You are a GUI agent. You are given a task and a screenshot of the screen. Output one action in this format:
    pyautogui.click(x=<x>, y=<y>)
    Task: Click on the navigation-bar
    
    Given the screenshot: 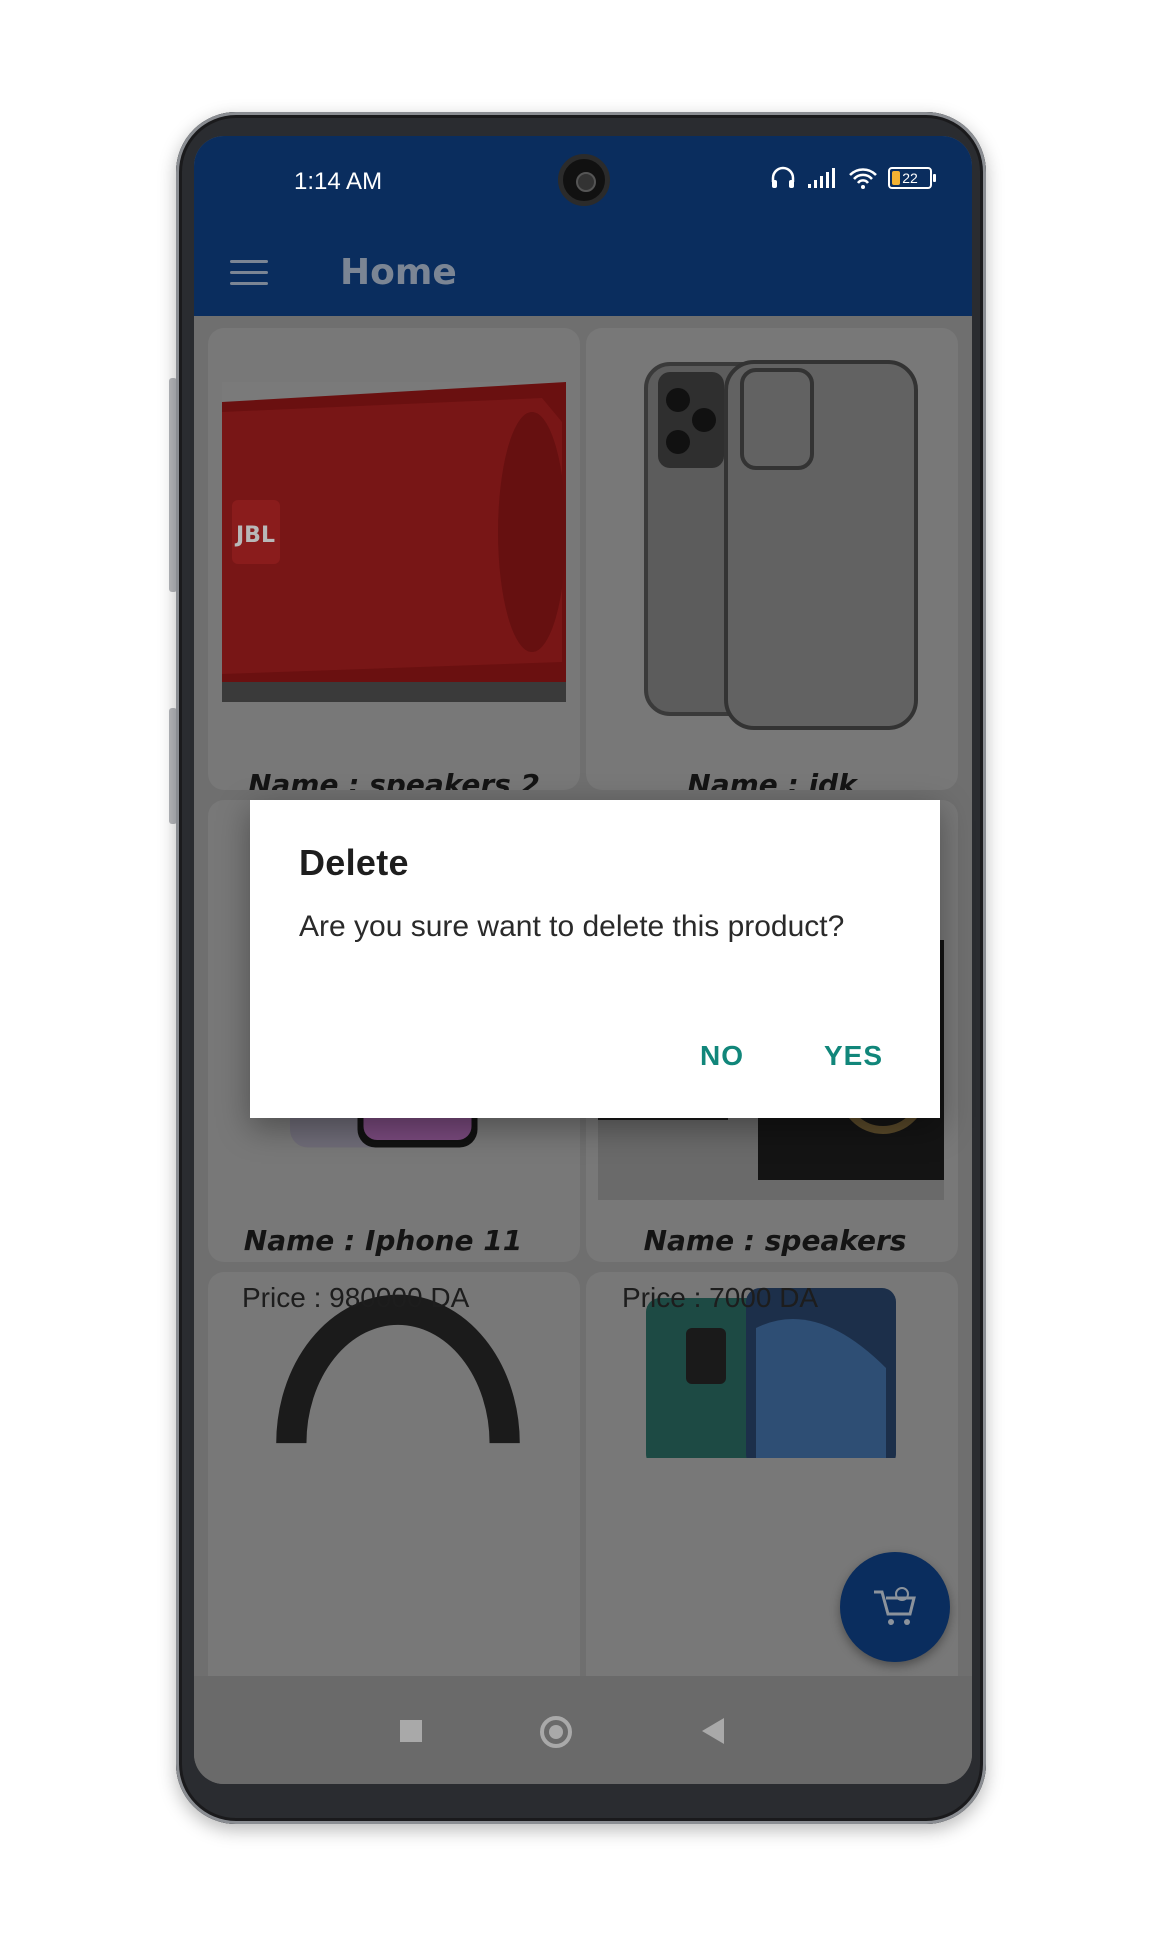 What is the action you would take?
    pyautogui.click(x=583, y=1730)
    